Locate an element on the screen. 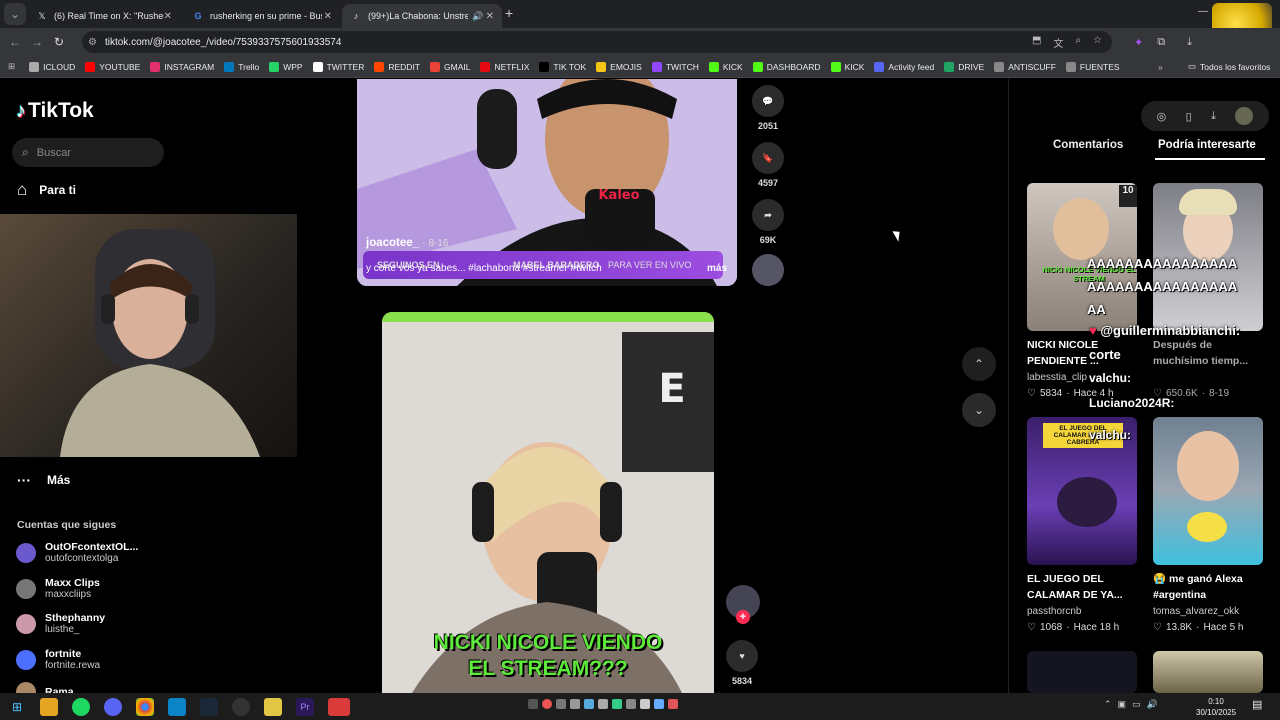 Image resolution: width=1280 pixels, height=720 pixels. video-player-2: E NICKI NICOLE VIENDO EL STREAM??? is located at coordinates (548, 502).